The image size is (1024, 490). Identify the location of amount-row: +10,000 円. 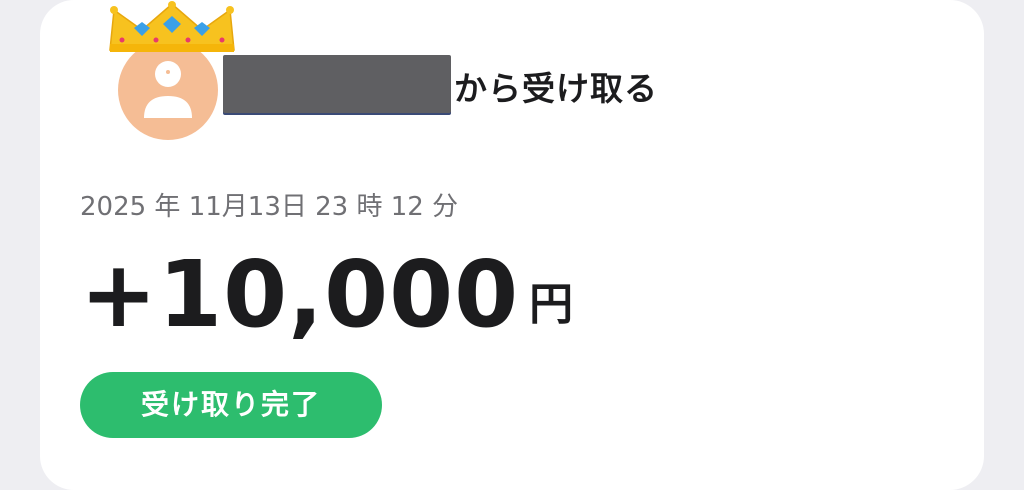
(326, 295).